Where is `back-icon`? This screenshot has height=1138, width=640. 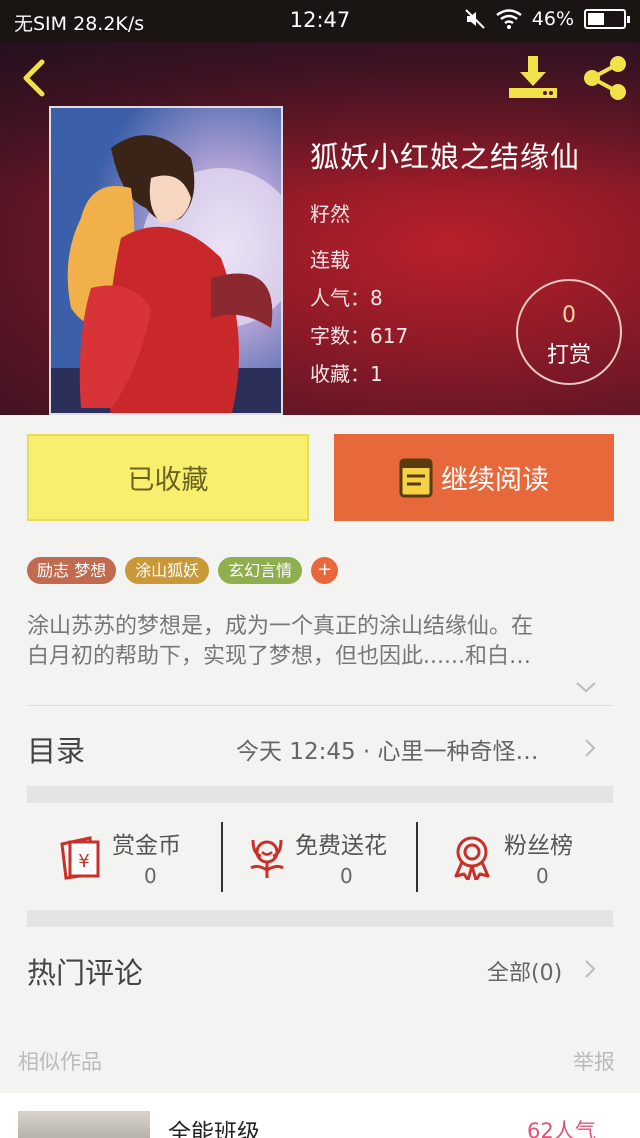
back-icon is located at coordinates (34, 78).